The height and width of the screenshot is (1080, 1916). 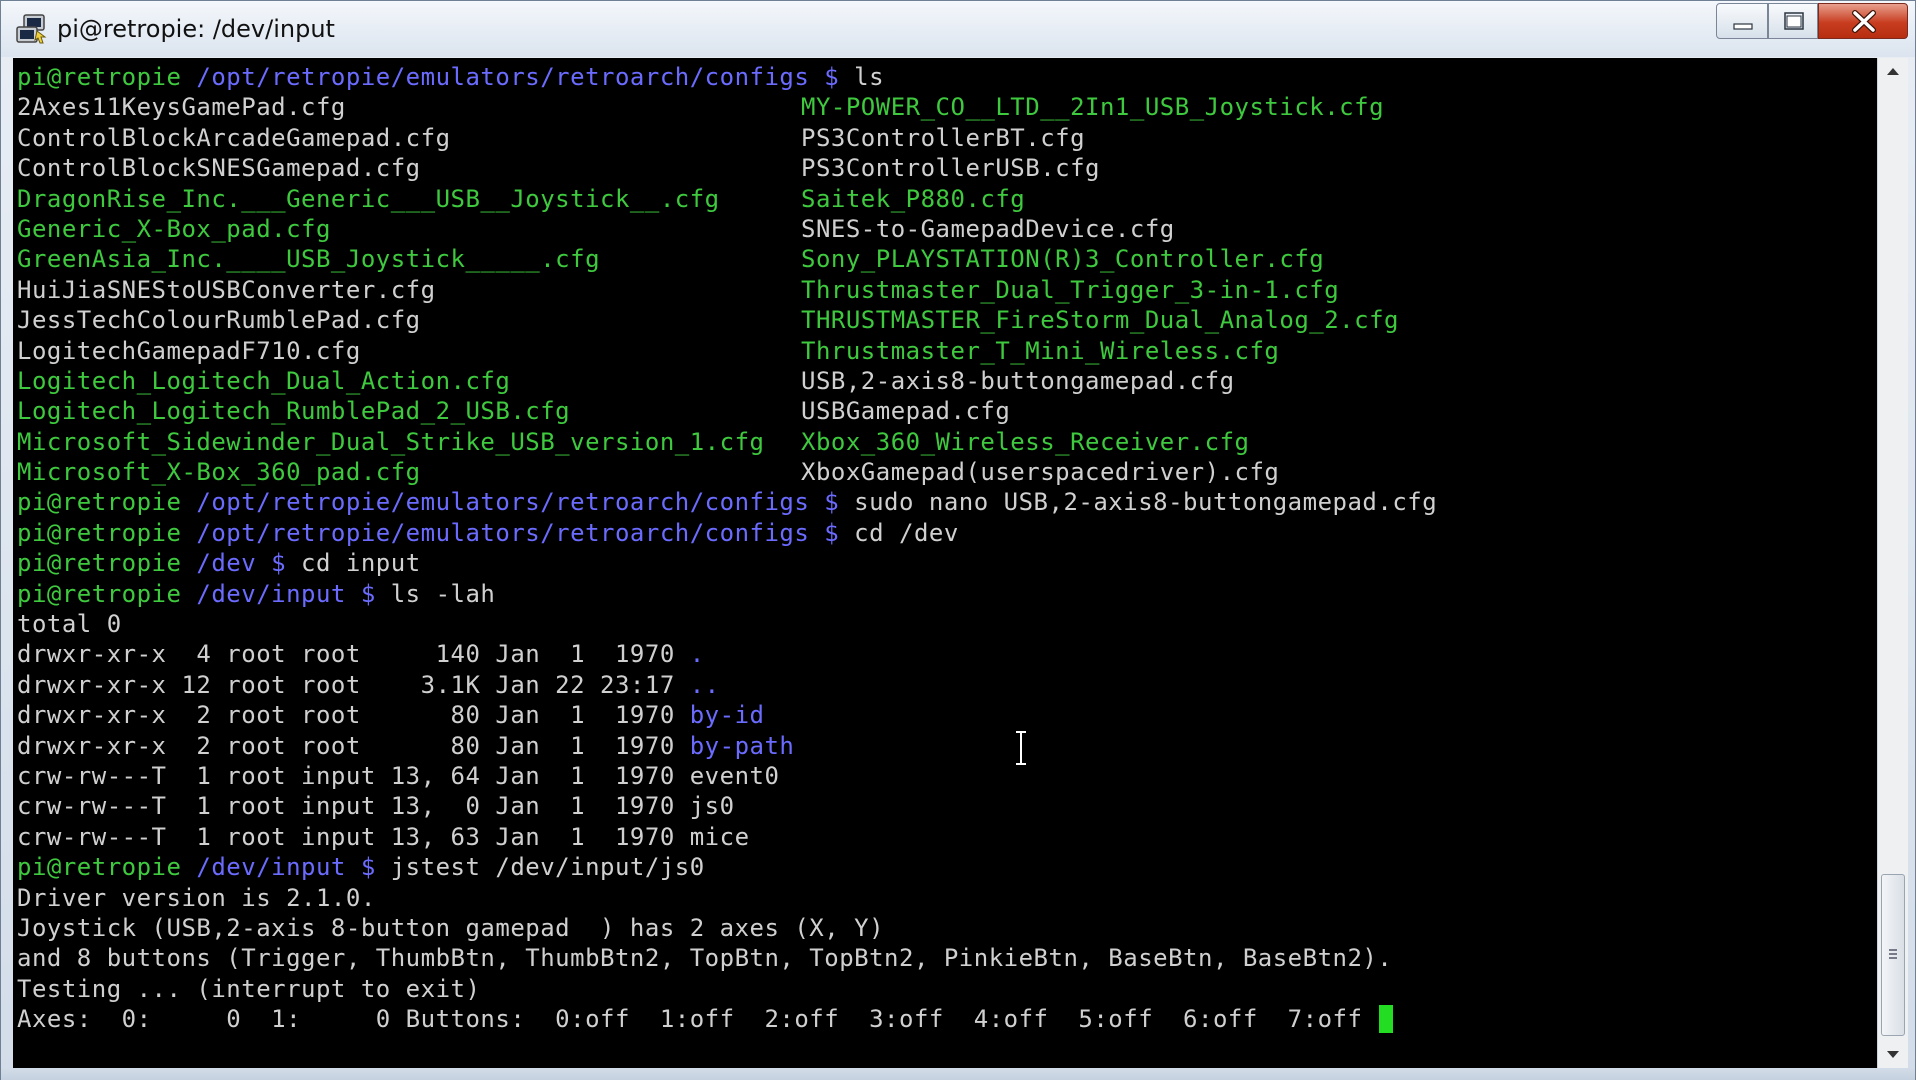 I want to click on terminal-line: total 0, so click(x=947, y=624).